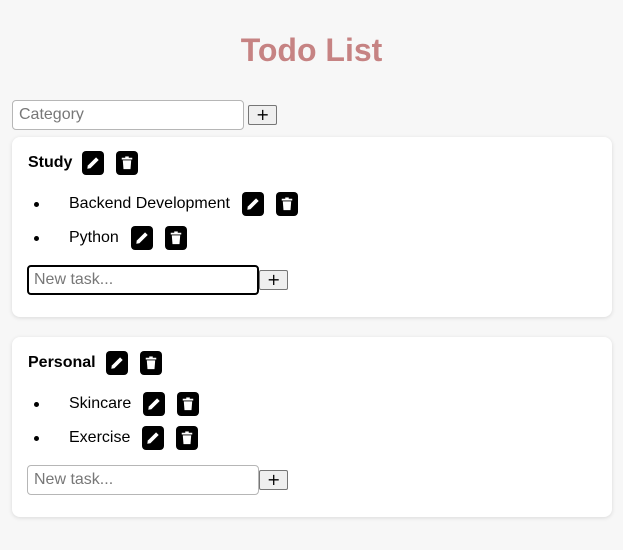 Image resolution: width=623 pixels, height=550 pixels. I want to click on task-item: Python, so click(172, 238).